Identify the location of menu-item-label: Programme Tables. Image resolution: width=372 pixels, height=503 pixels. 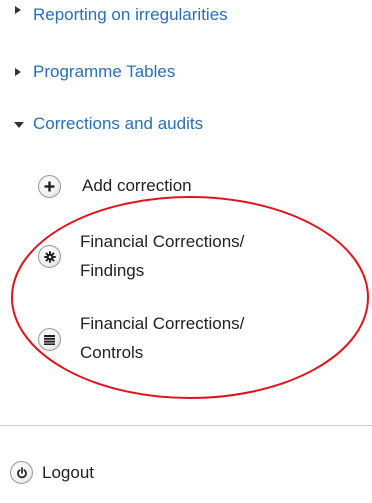
(104, 71).